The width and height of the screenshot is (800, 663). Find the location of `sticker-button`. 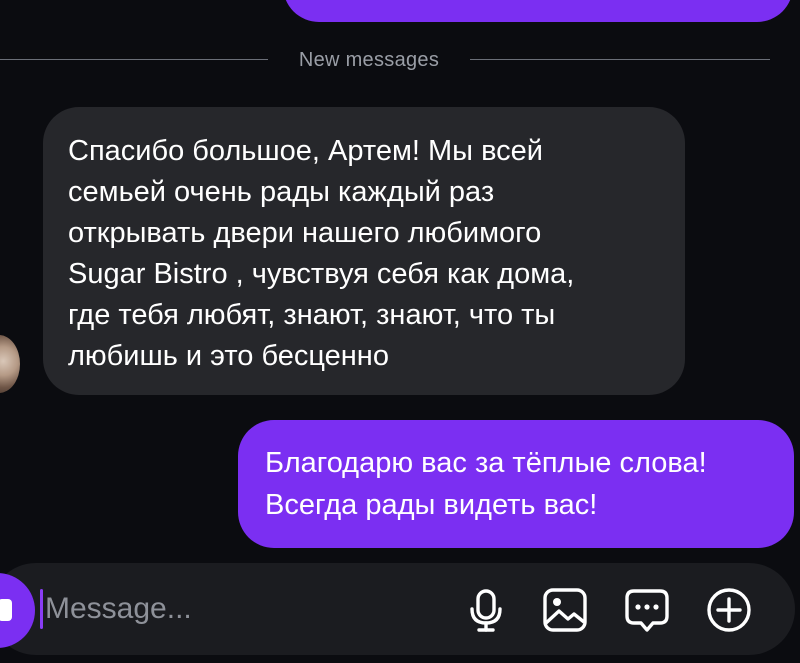

sticker-button is located at coordinates (647, 610).